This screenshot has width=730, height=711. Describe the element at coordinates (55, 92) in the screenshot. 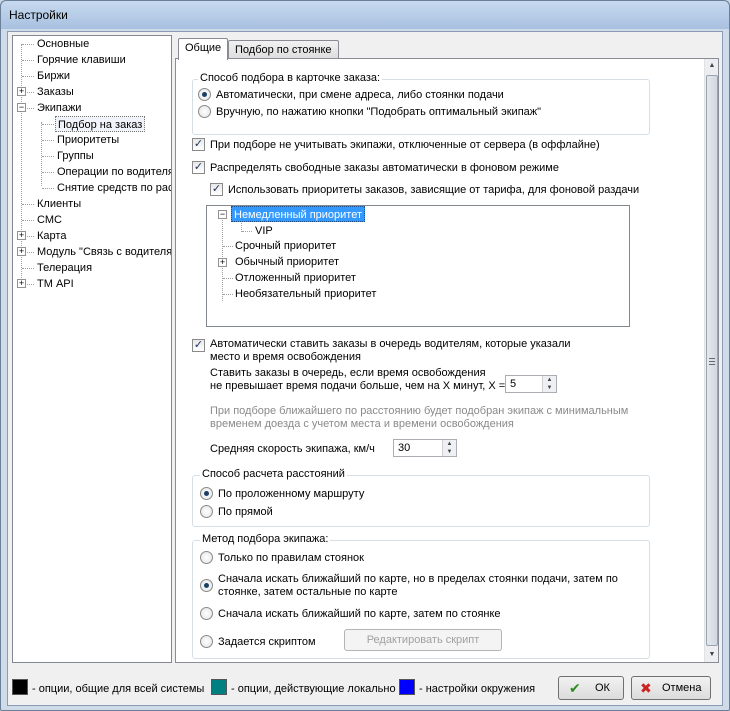

I see `tree-item-orders: Заказы` at that location.